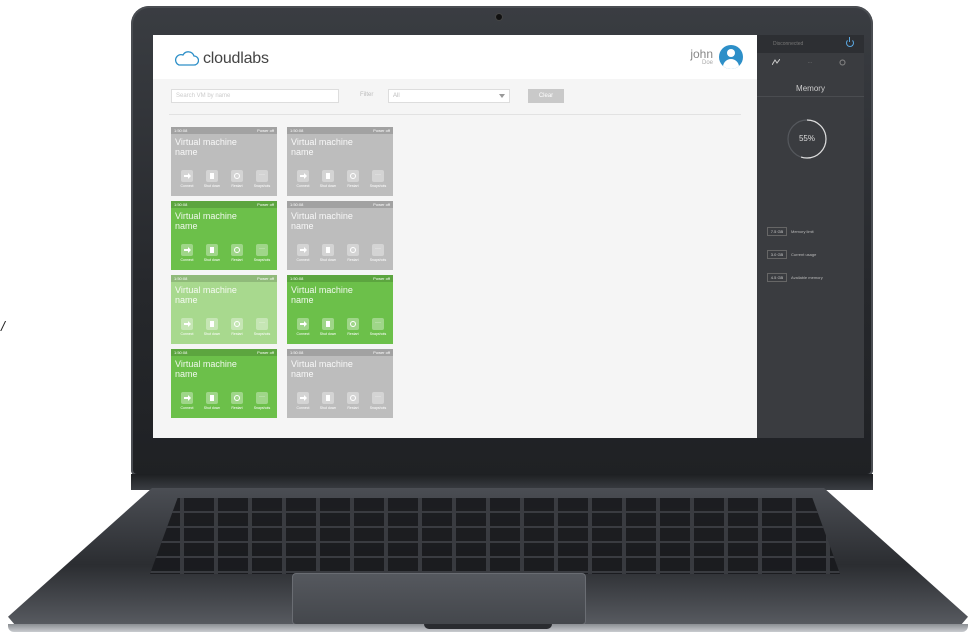 This screenshot has height=637, width=976. Describe the element at coordinates (265, 130) in the screenshot. I see `vm-power-state: Power off` at that location.